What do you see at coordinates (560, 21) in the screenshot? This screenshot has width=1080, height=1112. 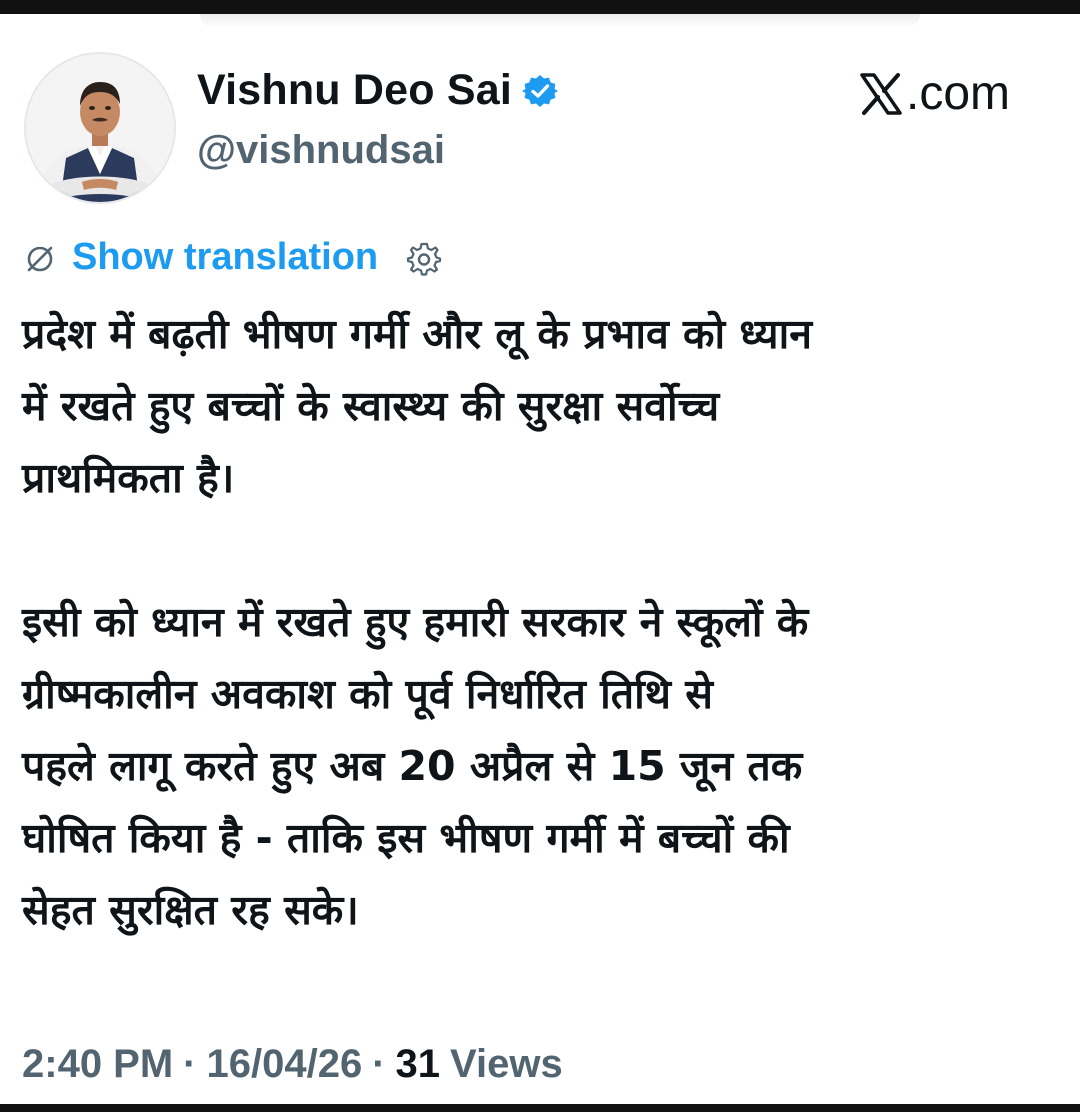 I see `top-shadow` at bounding box center [560, 21].